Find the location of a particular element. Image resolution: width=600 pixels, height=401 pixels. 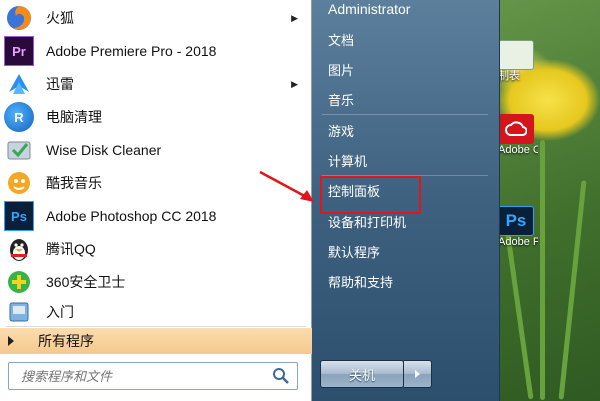

program-name: 酷我音乐 is located at coordinates (74, 183).